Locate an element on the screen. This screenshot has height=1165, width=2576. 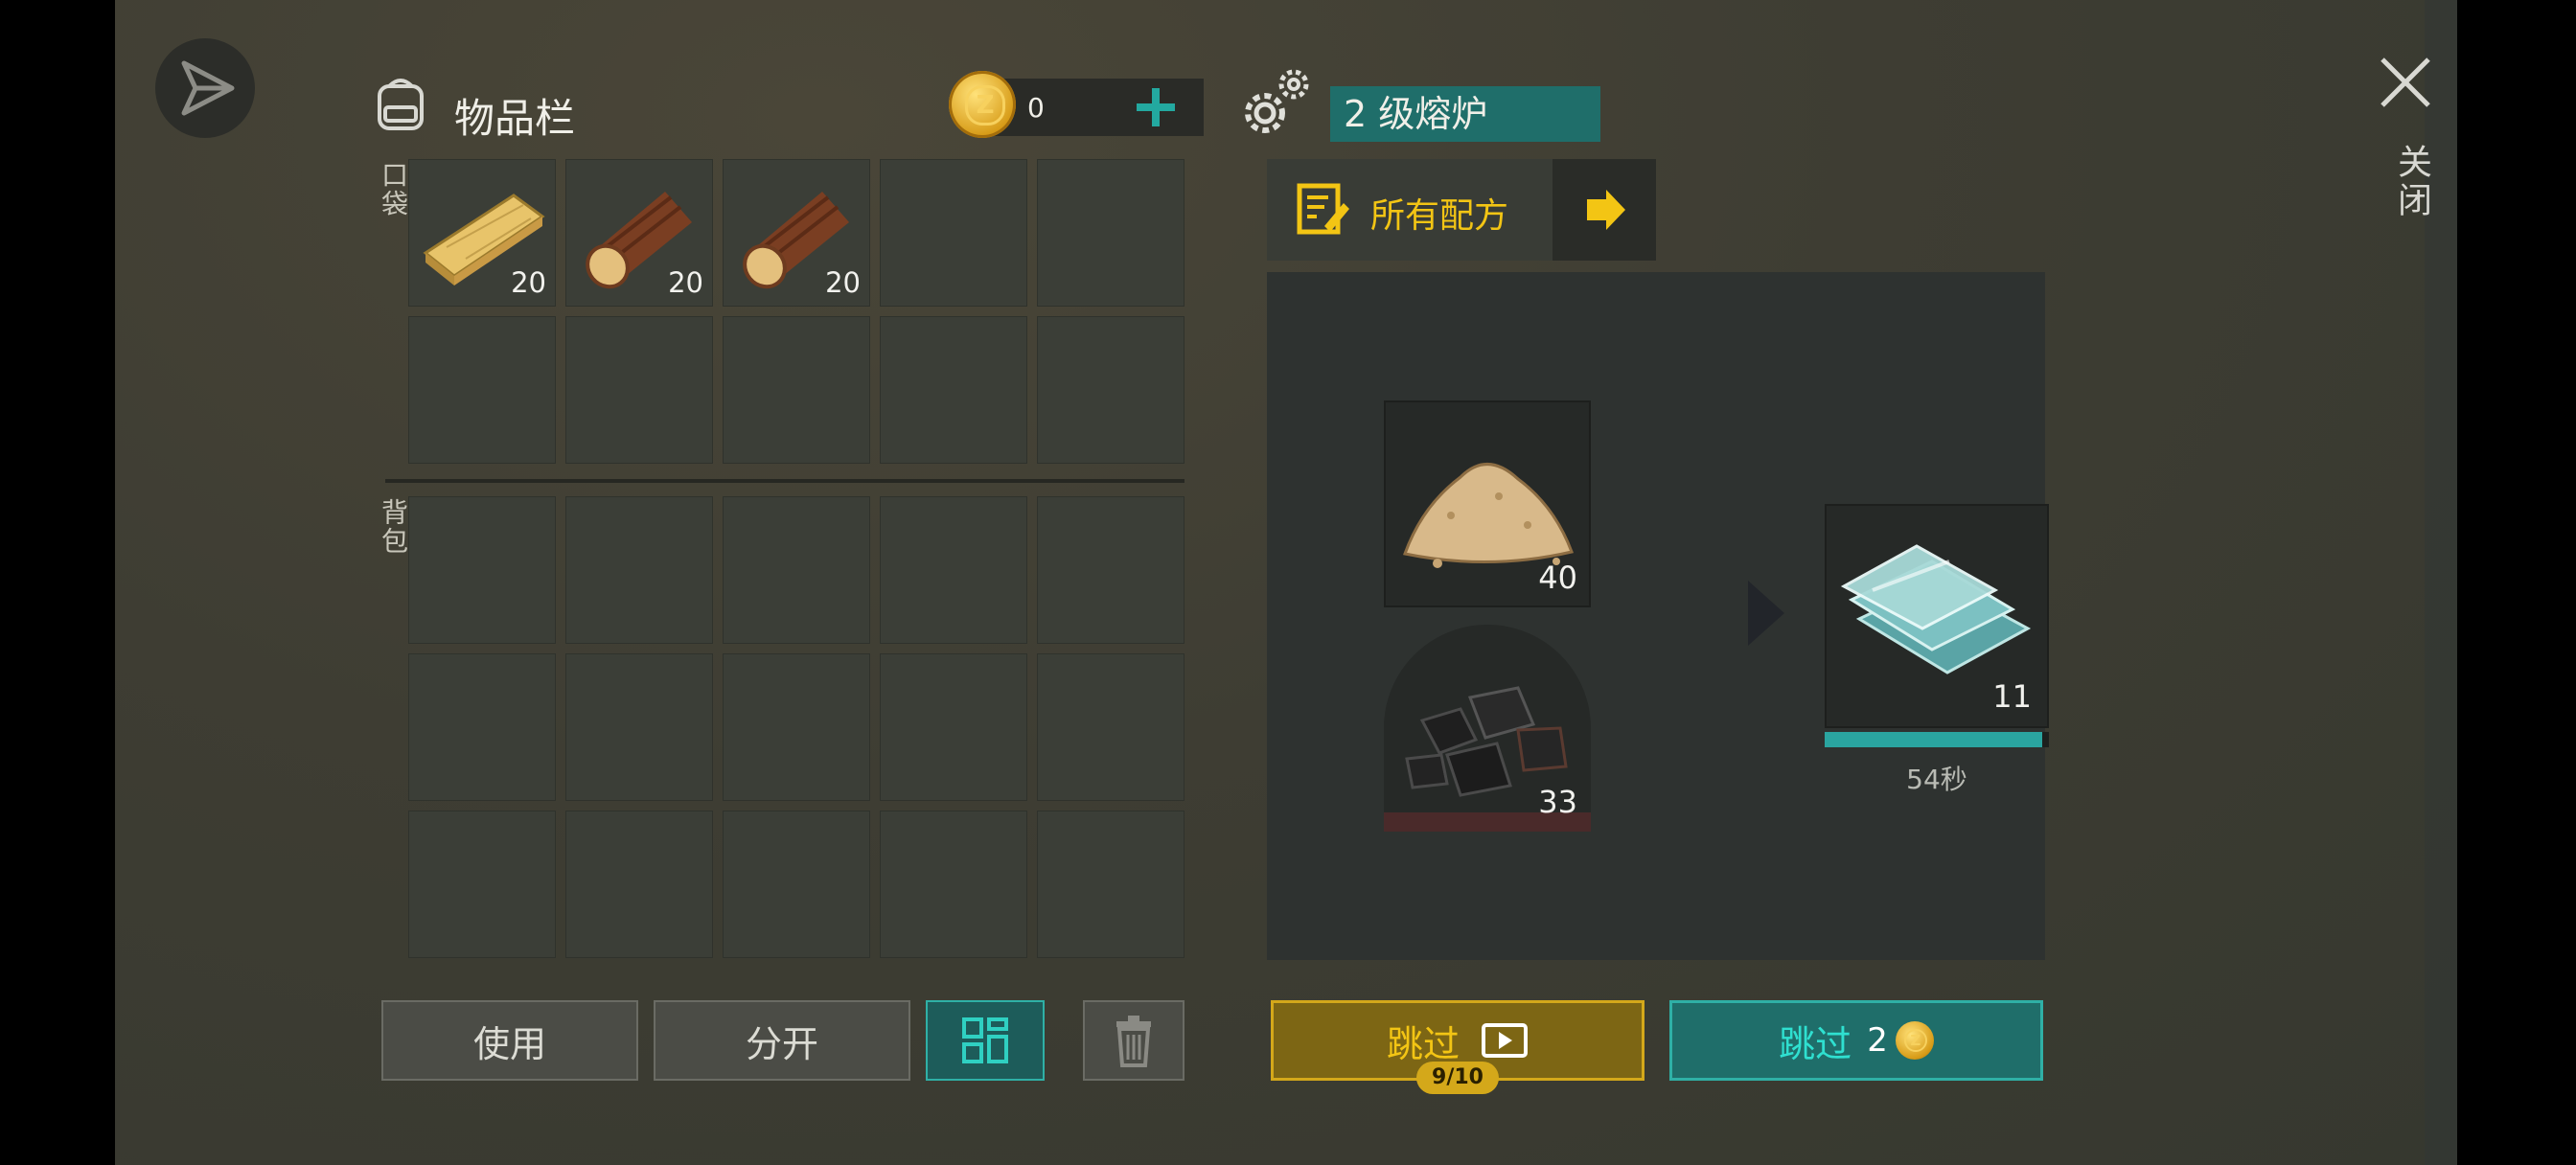
coal-count: 33 is located at coordinates (1557, 802).